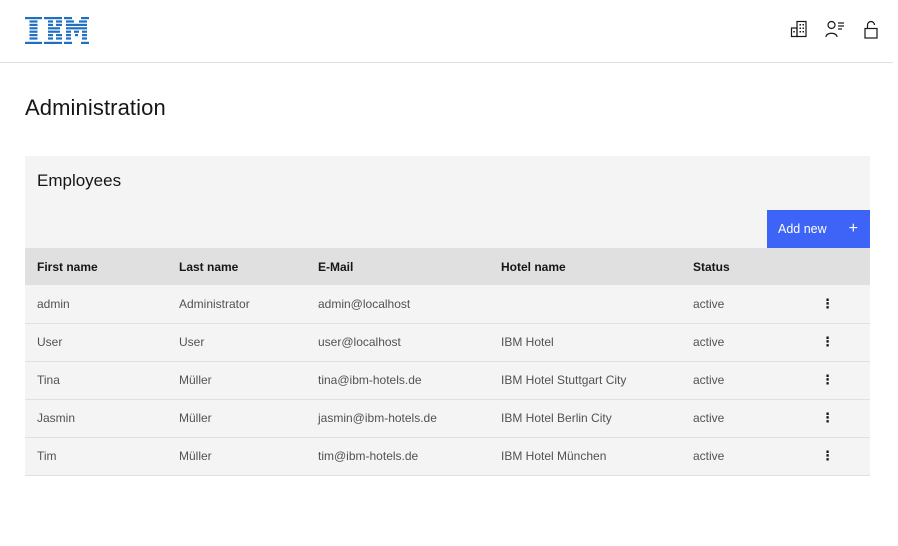 The height and width of the screenshot is (546, 898). What do you see at coordinates (79, 180) in the screenshot?
I see `panel-title: Employees` at bounding box center [79, 180].